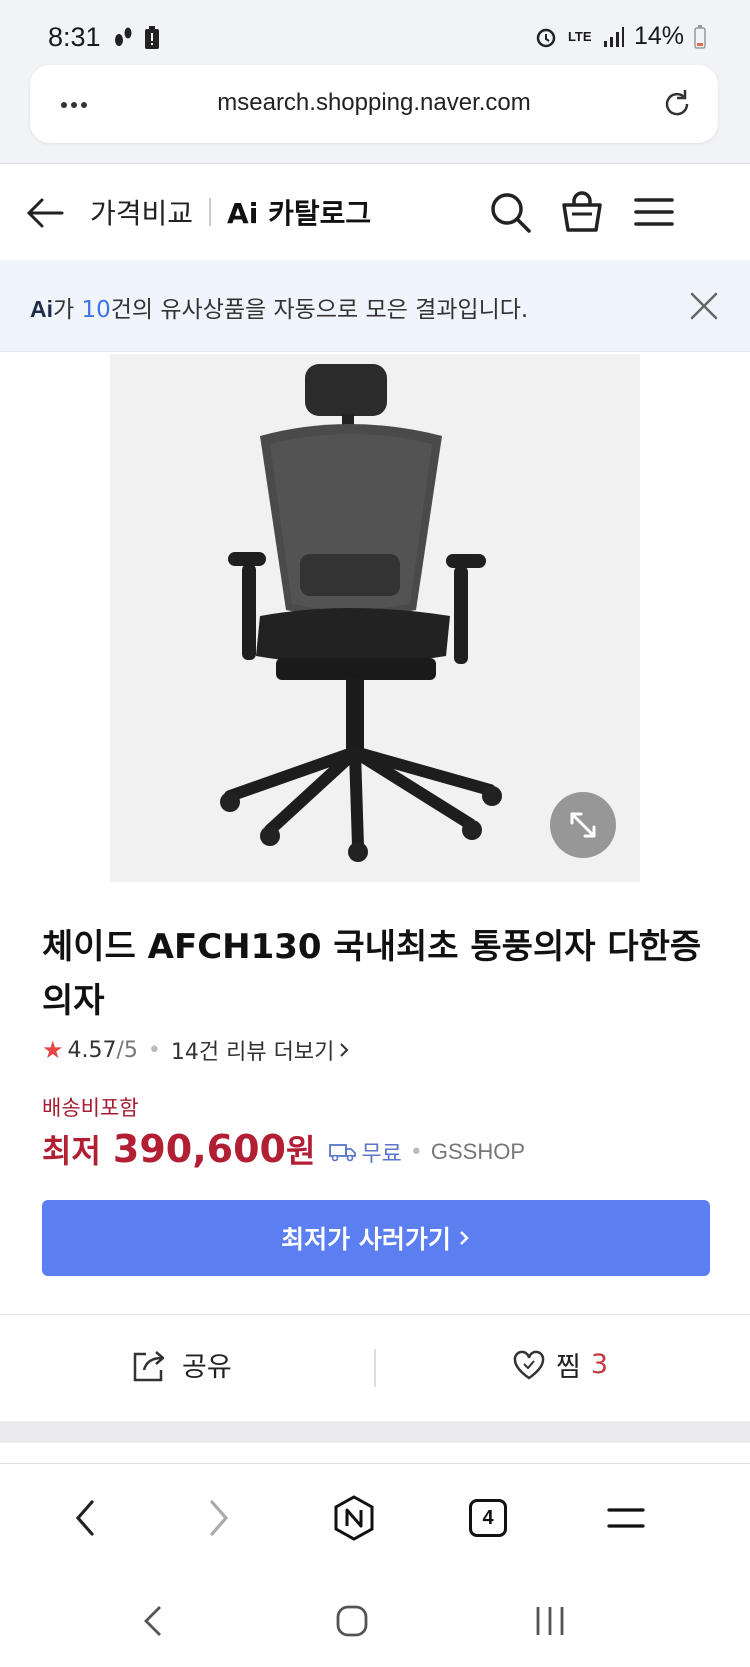  I want to click on reload-icon, so click(677, 104).